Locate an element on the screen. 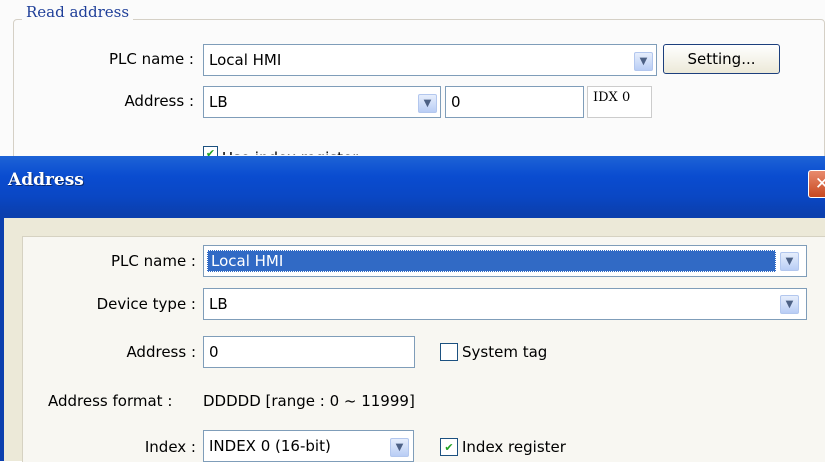 This screenshot has width=825, height=462. close-icon: ✕ is located at coordinates (816, 184).